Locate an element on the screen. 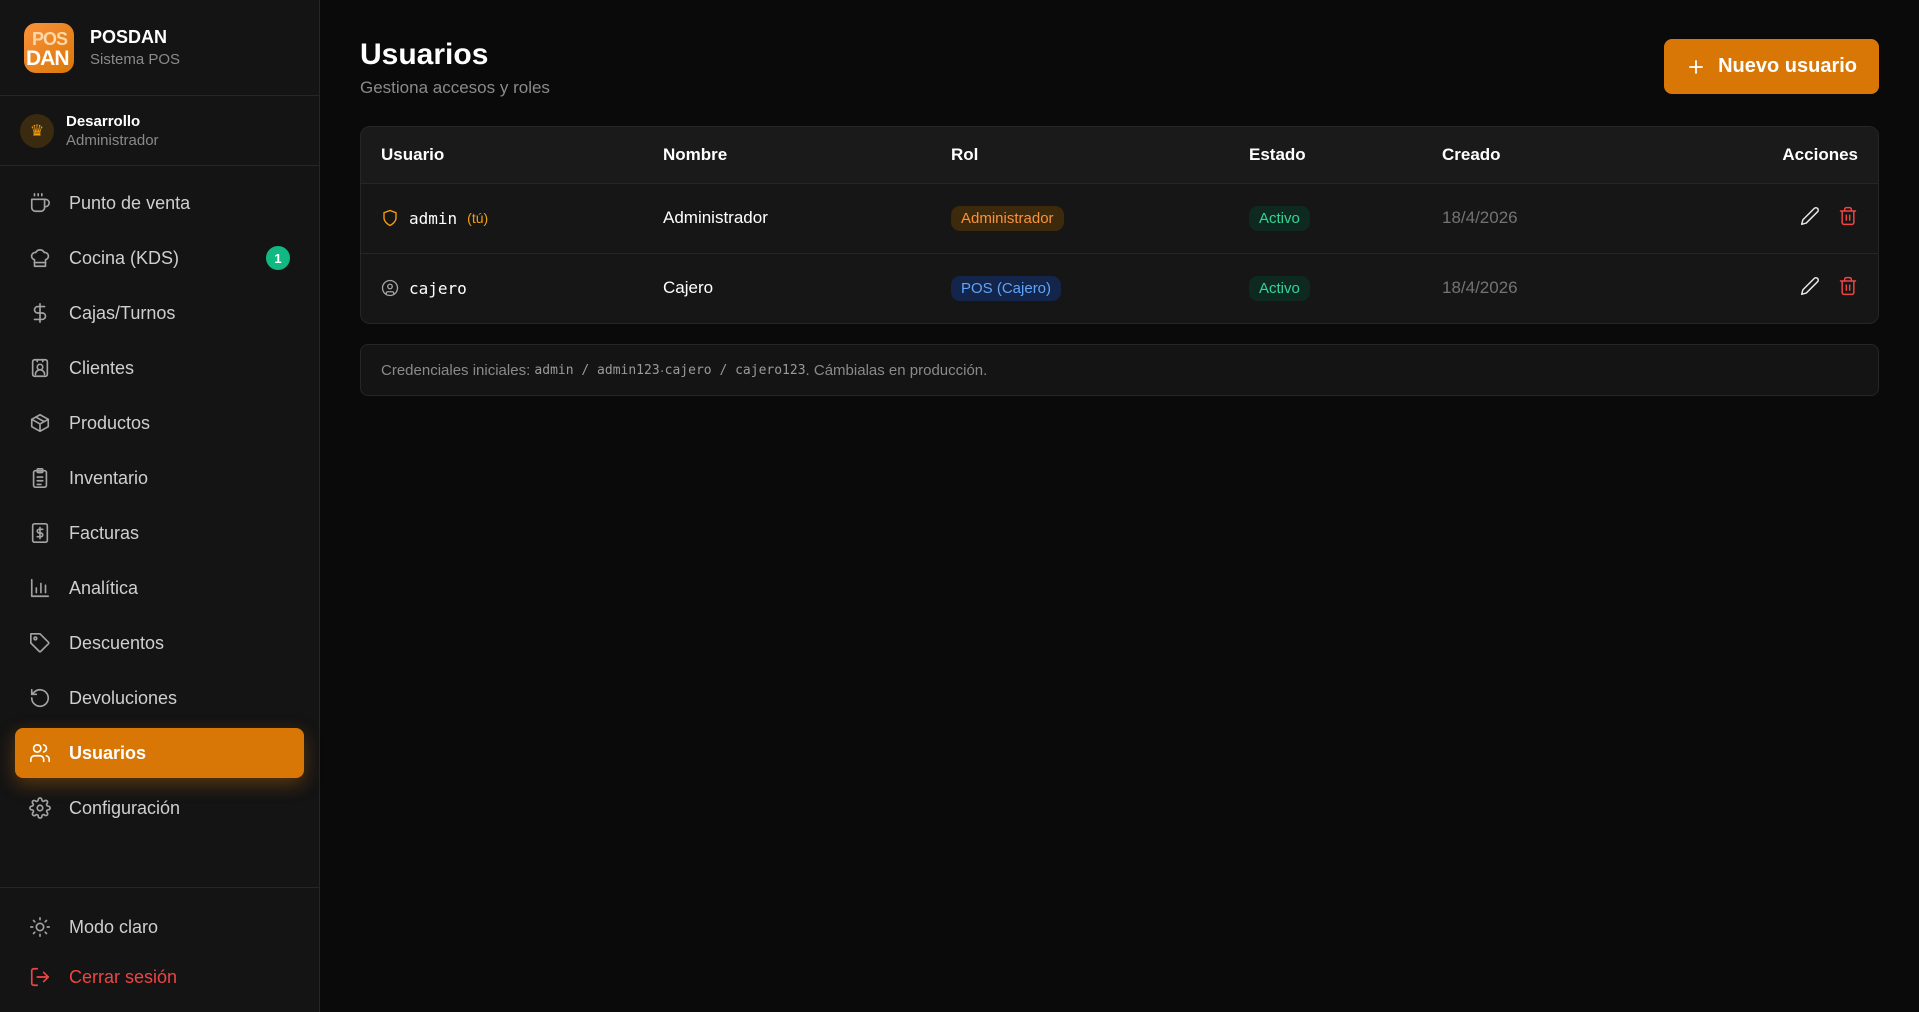 This screenshot has width=1919, height=1012. kds-count-badge: 1 is located at coordinates (278, 258).